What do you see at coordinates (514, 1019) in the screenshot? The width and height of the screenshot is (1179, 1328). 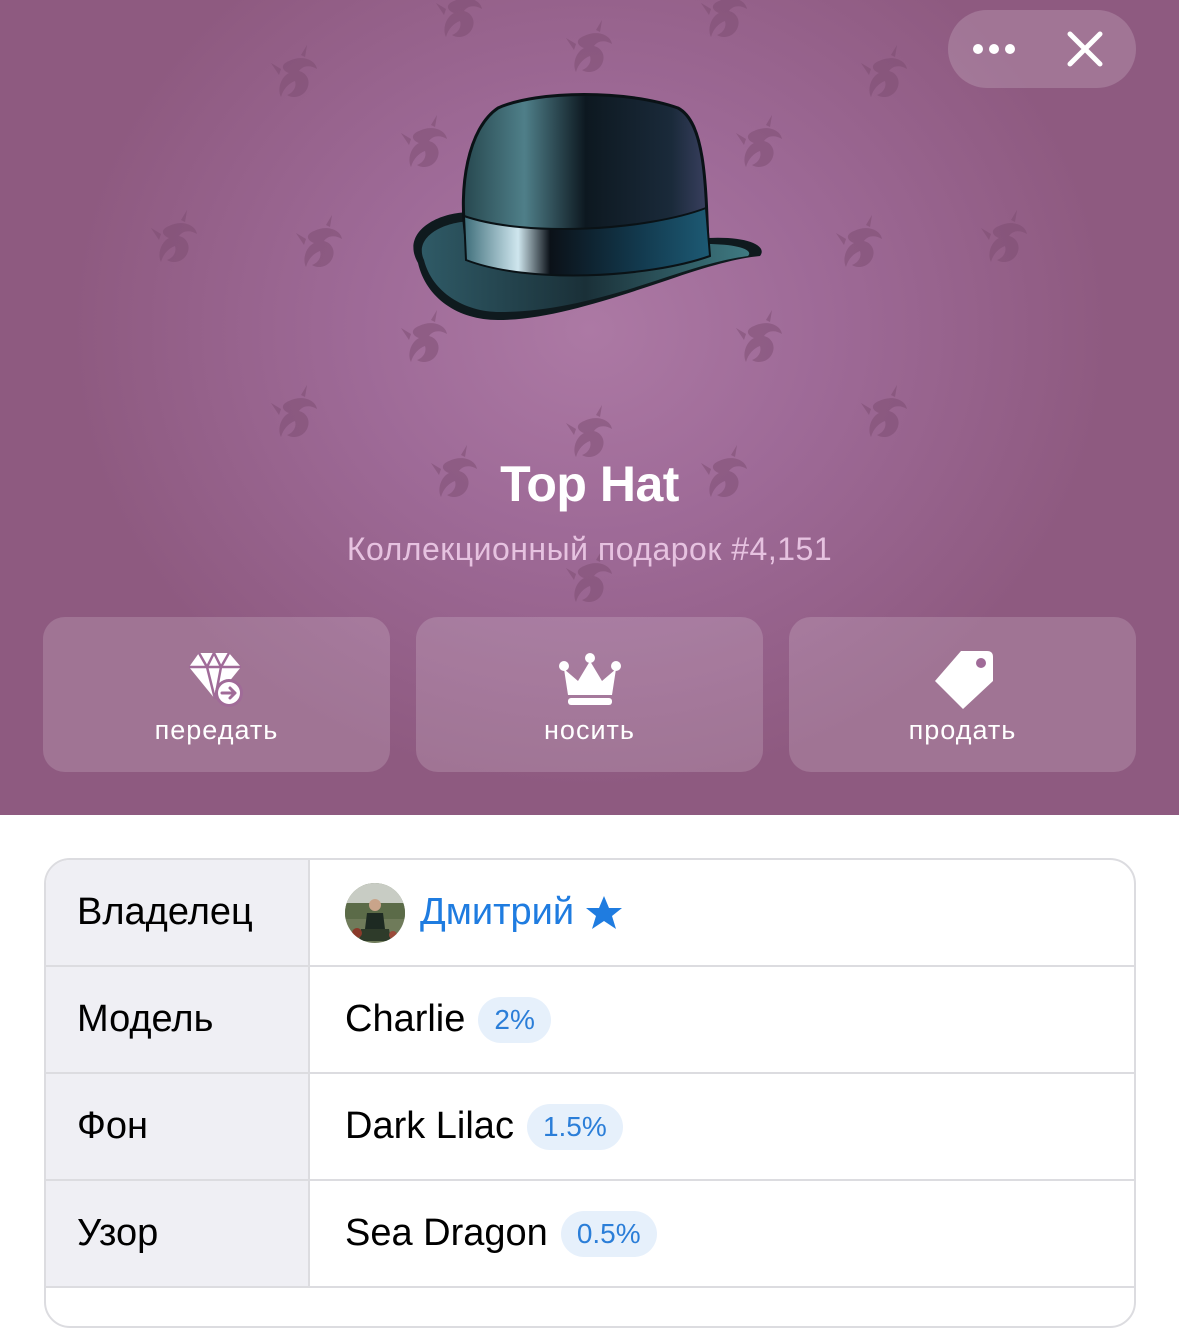 I see `model-rarity-badge: 2%` at bounding box center [514, 1019].